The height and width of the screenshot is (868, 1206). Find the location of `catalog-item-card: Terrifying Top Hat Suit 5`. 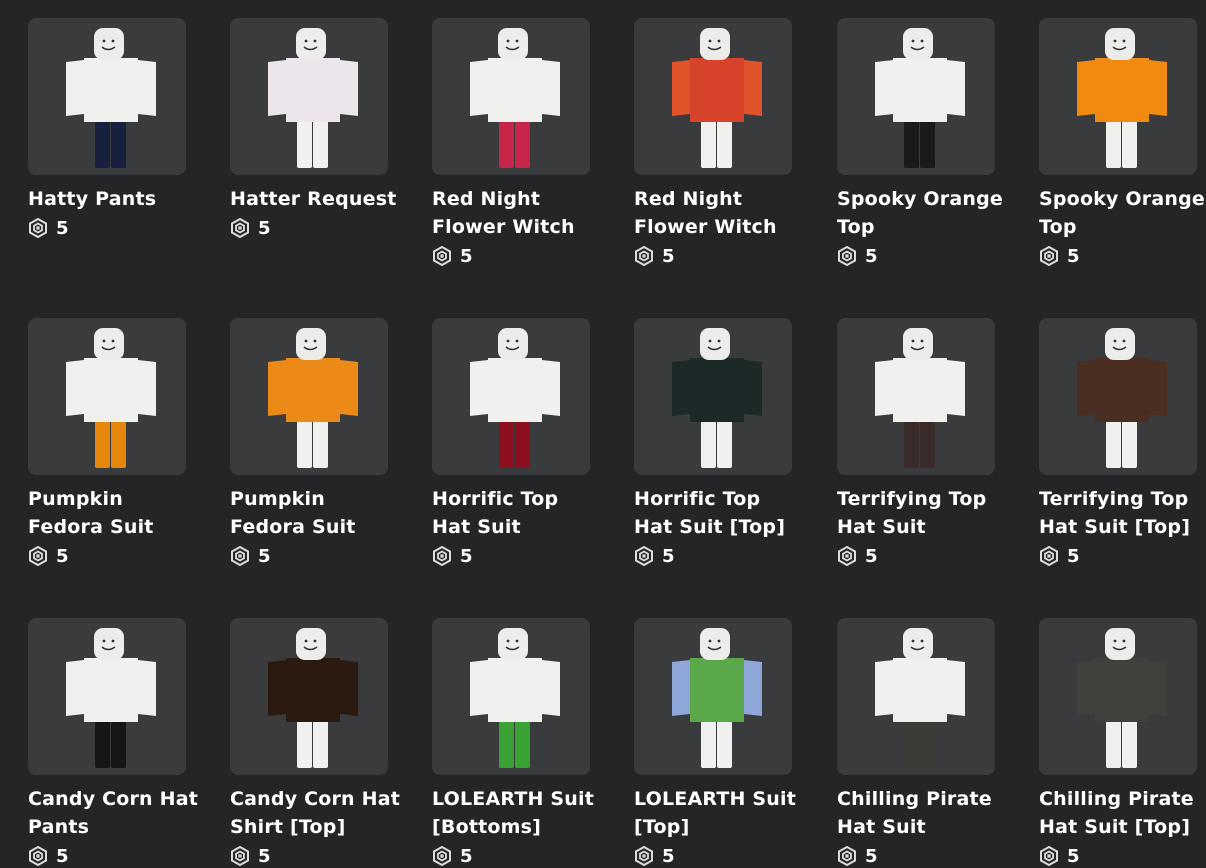

catalog-item-card: Terrifying Top Hat Suit 5 is located at coordinates (917, 443).